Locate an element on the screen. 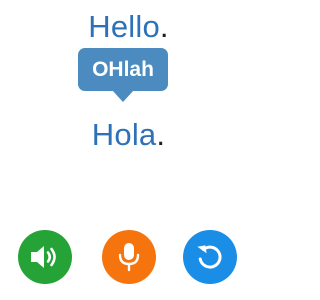 The width and height of the screenshot is (320, 300). replay-icon is located at coordinates (209, 257).